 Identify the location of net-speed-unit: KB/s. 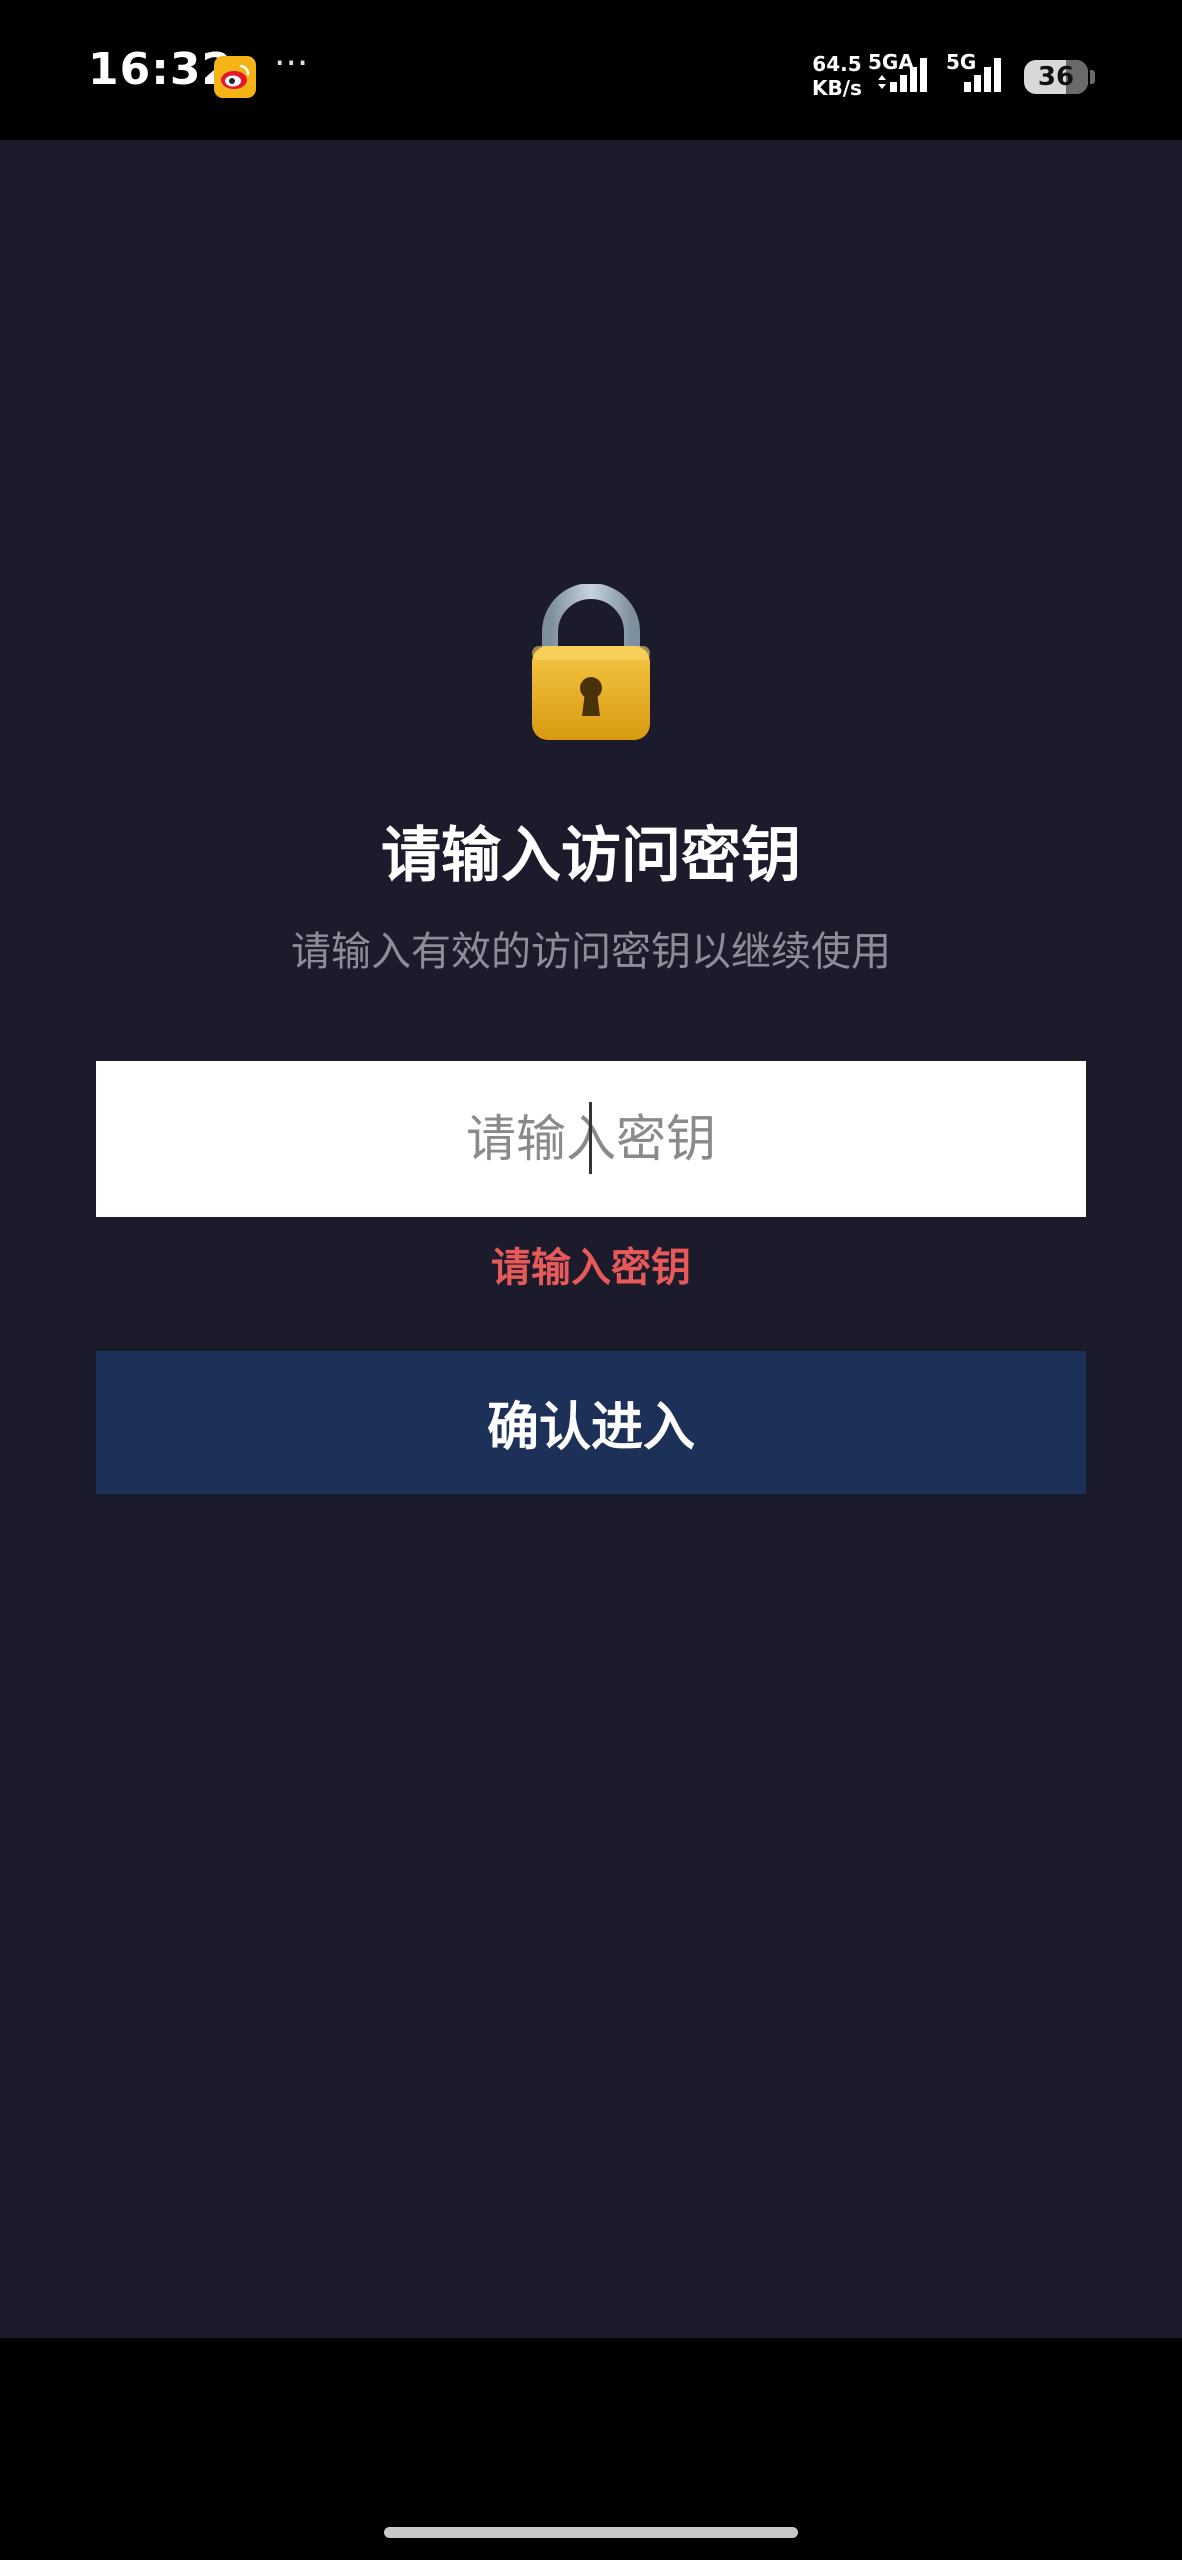
(837, 88).